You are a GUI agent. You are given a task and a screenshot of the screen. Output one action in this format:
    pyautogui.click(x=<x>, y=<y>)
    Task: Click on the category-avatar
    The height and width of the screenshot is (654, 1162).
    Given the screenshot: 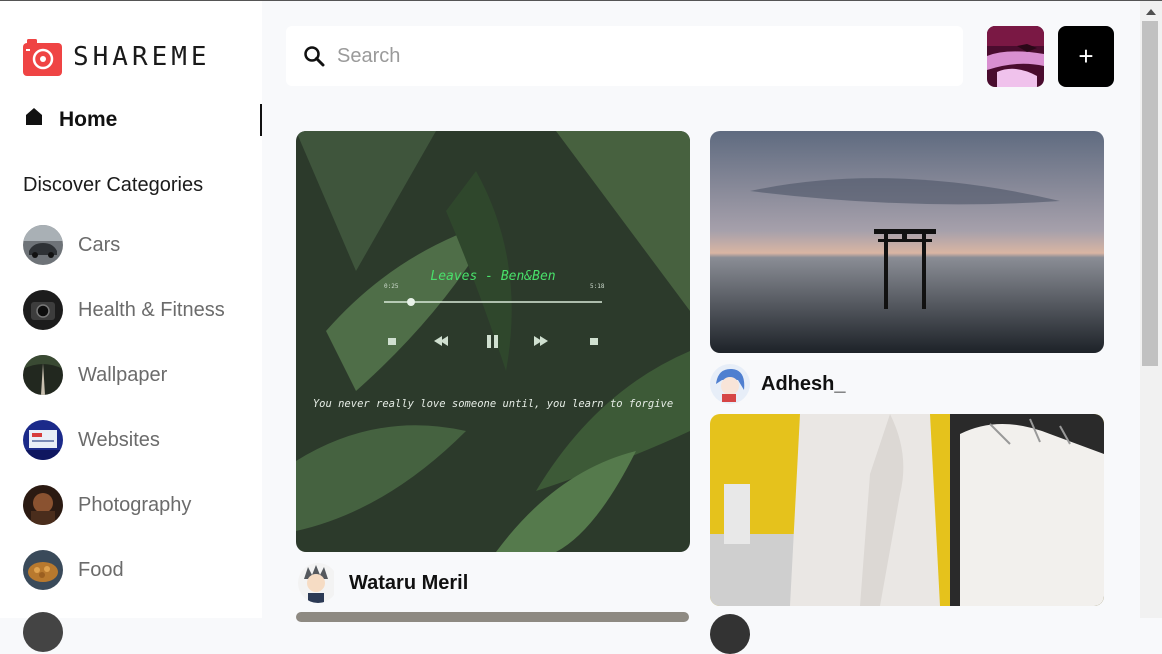 What is the action you would take?
    pyautogui.click(x=43, y=632)
    